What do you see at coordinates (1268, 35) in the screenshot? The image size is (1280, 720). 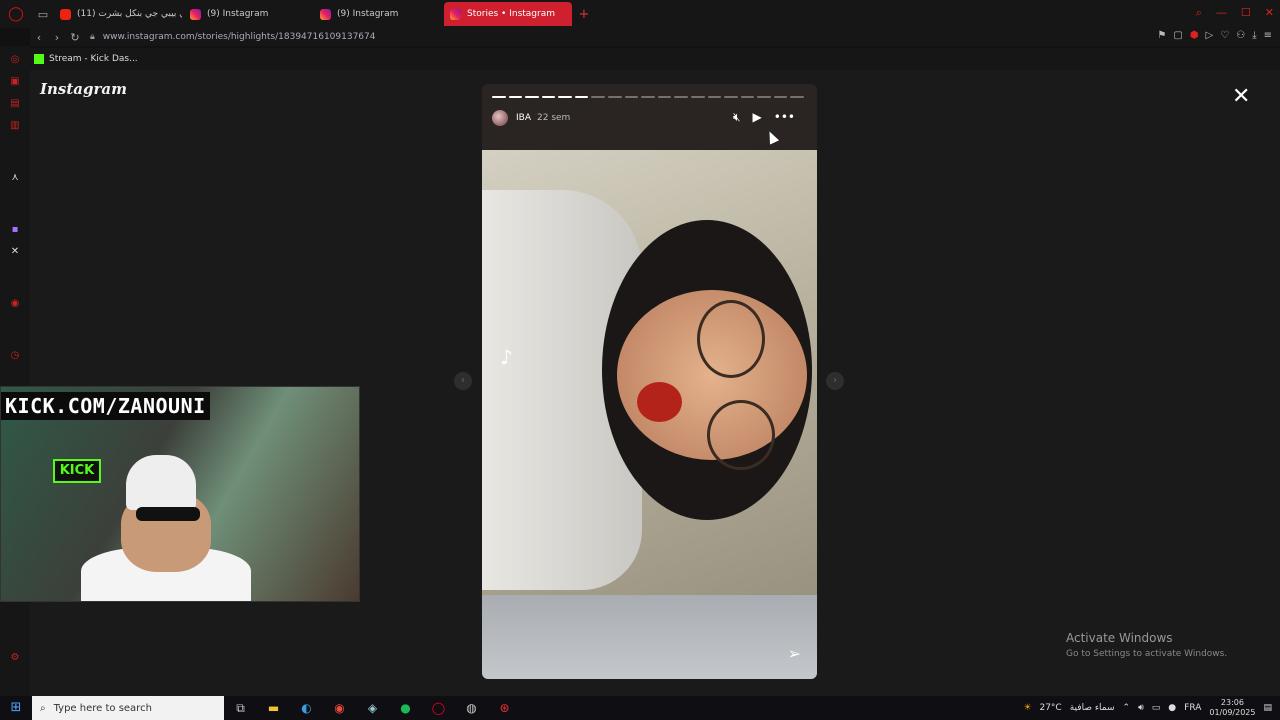 I see `menu-icon: ≡` at bounding box center [1268, 35].